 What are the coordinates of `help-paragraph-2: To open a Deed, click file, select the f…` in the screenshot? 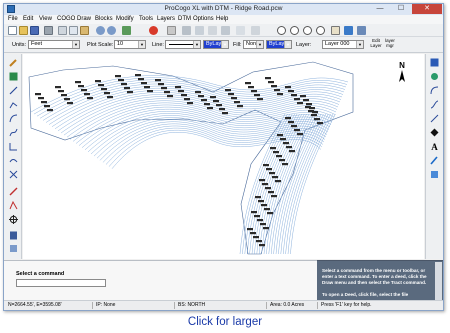 It's located at (365, 294).